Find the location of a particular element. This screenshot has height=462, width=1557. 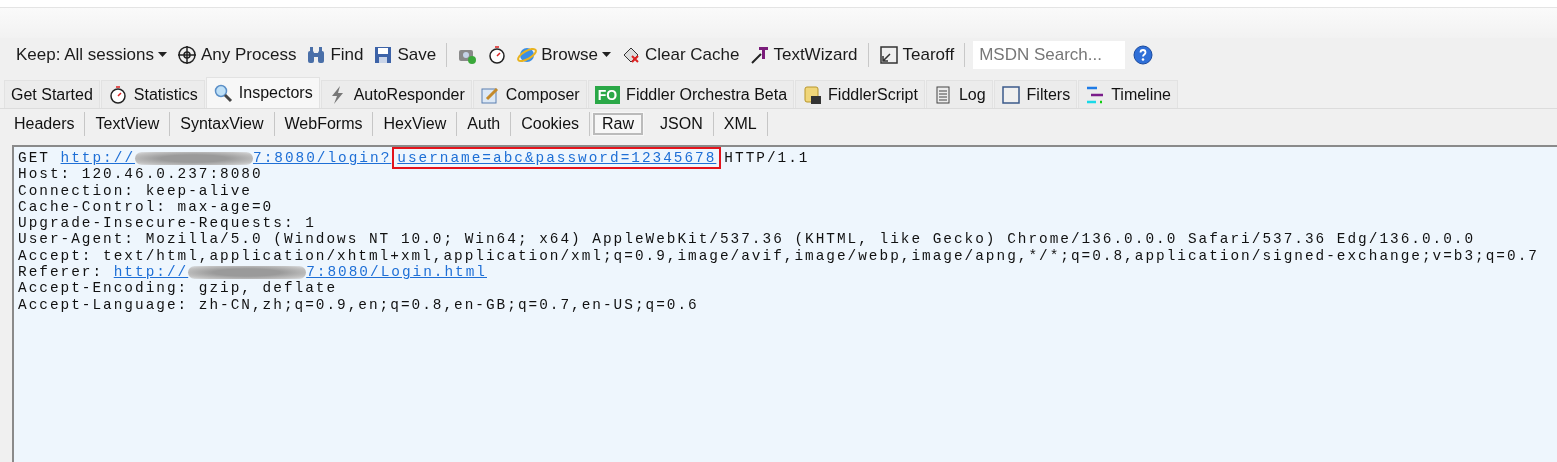

toolbar-button: Save is located at coordinates (405, 55).